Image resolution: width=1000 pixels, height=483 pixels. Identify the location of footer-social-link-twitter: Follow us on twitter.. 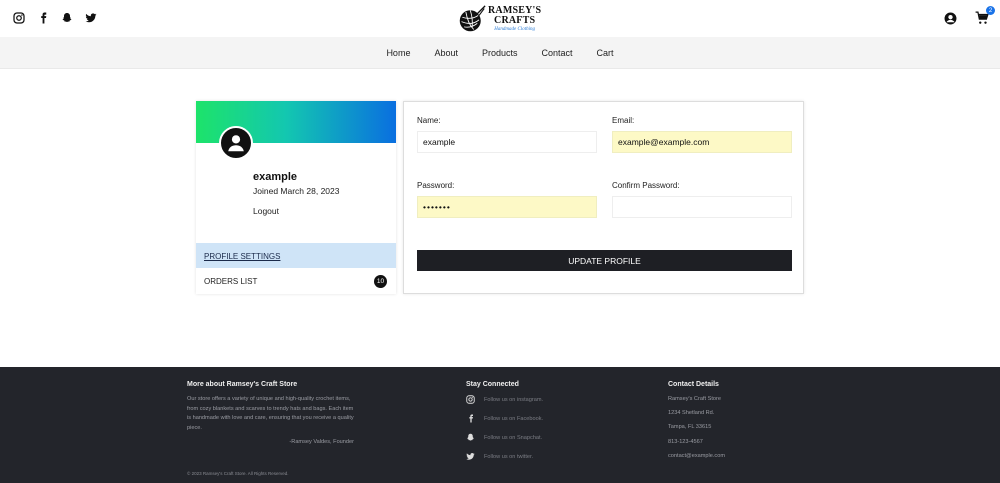
(499, 456).